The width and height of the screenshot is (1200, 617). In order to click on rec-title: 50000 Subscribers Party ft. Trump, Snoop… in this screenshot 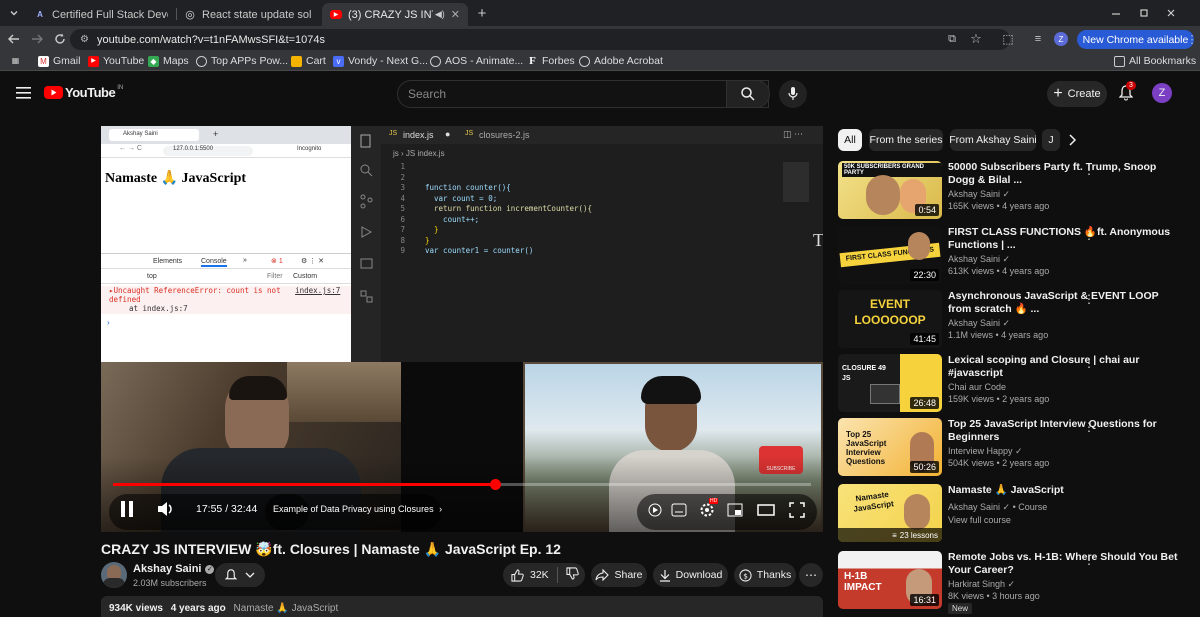, I will do `click(1063, 174)`.